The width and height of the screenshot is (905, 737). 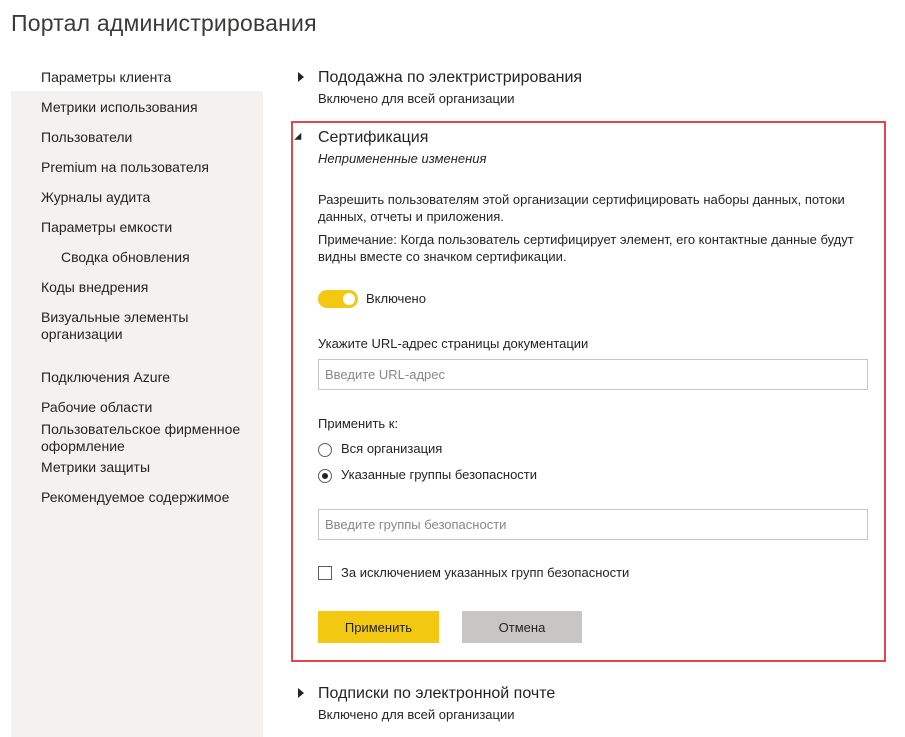 I want to click on section-status-email-subscriptions: Включено для всей организации, so click(x=416, y=714).